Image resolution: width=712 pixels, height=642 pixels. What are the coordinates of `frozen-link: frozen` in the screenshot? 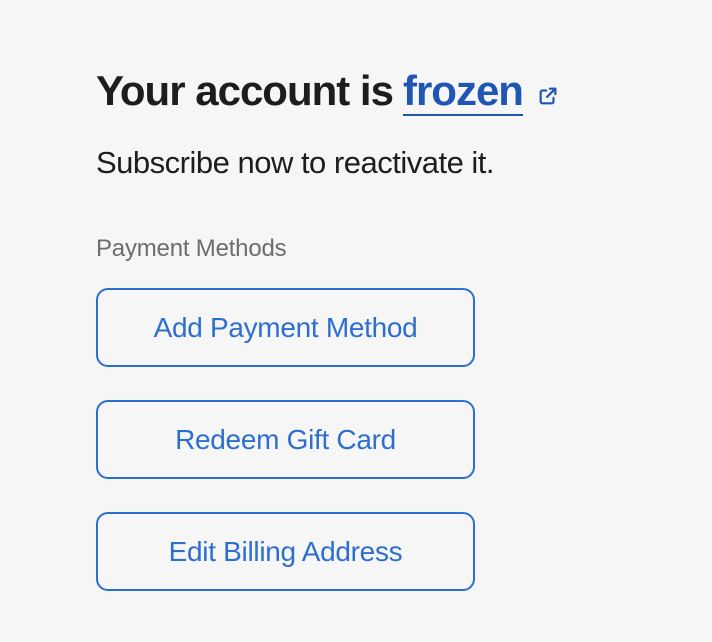 It's located at (463, 93).